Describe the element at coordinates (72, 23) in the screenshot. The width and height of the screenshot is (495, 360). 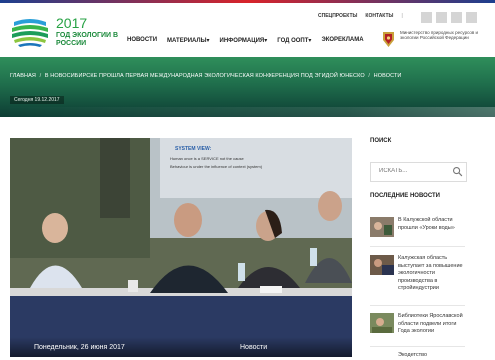
I see `logo-year: 2017` at that location.